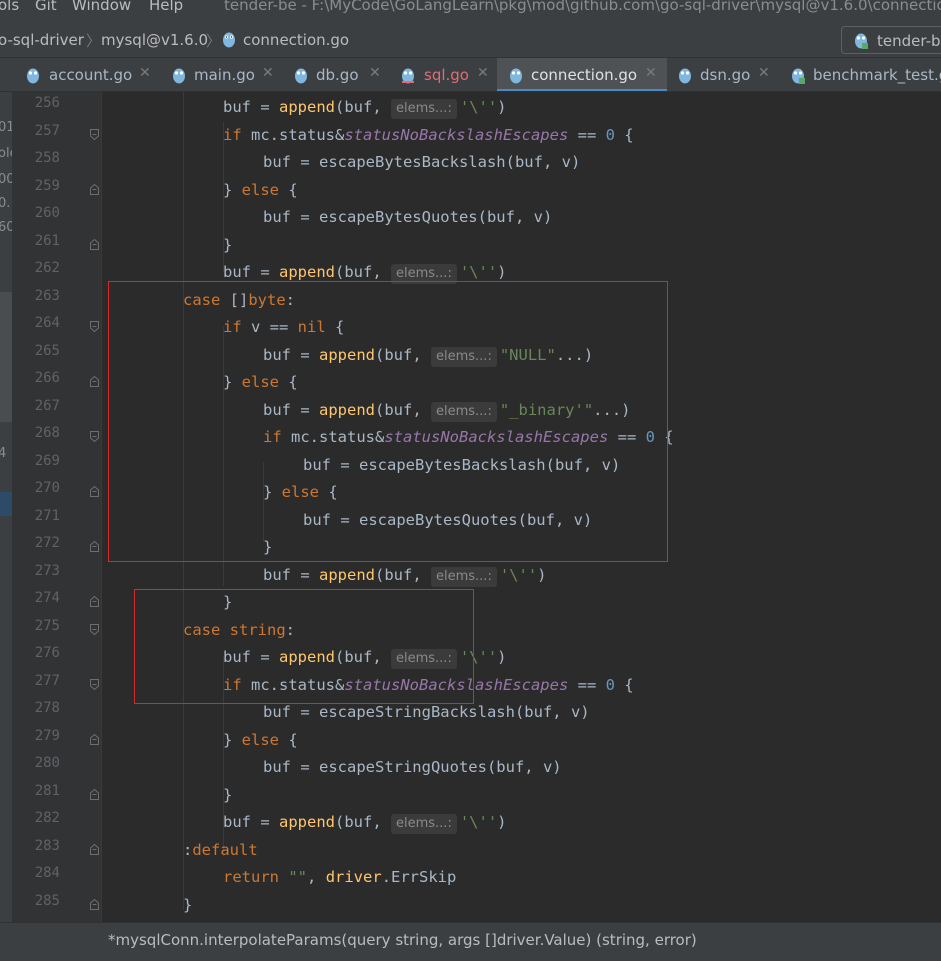  Describe the element at coordinates (426, 712) in the screenshot. I see `code-line: buf = escapeStringBackslash(buf, v)` at that location.